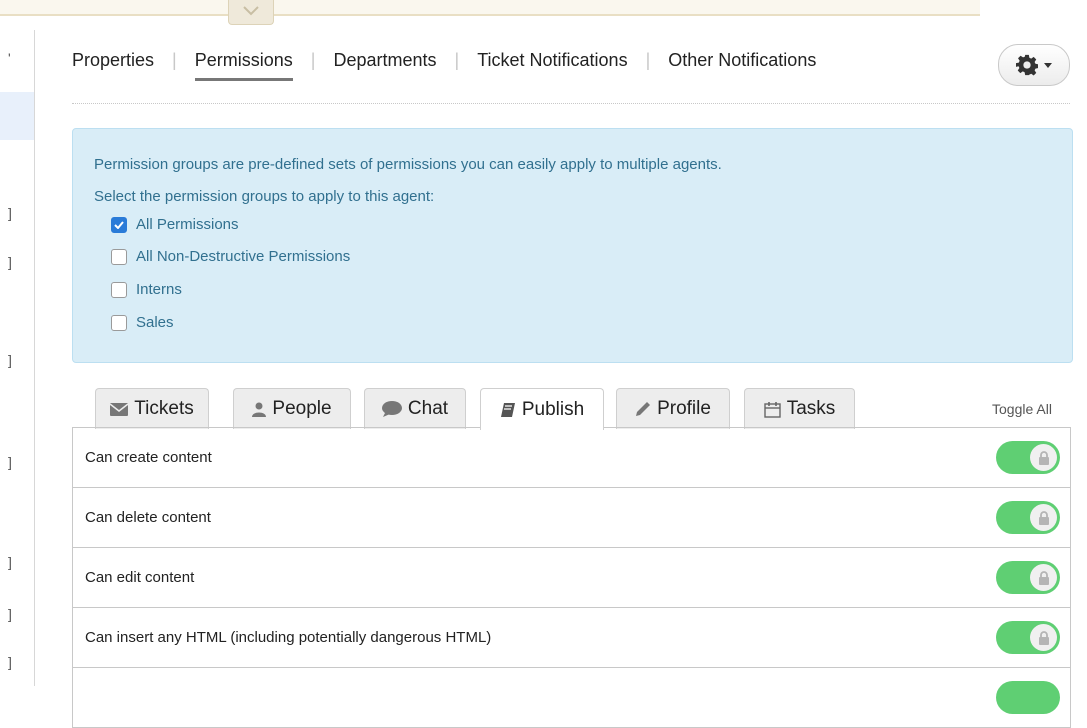 This screenshot has height=728, width=1087. What do you see at coordinates (1027, 65) in the screenshot?
I see `gear-icon` at bounding box center [1027, 65].